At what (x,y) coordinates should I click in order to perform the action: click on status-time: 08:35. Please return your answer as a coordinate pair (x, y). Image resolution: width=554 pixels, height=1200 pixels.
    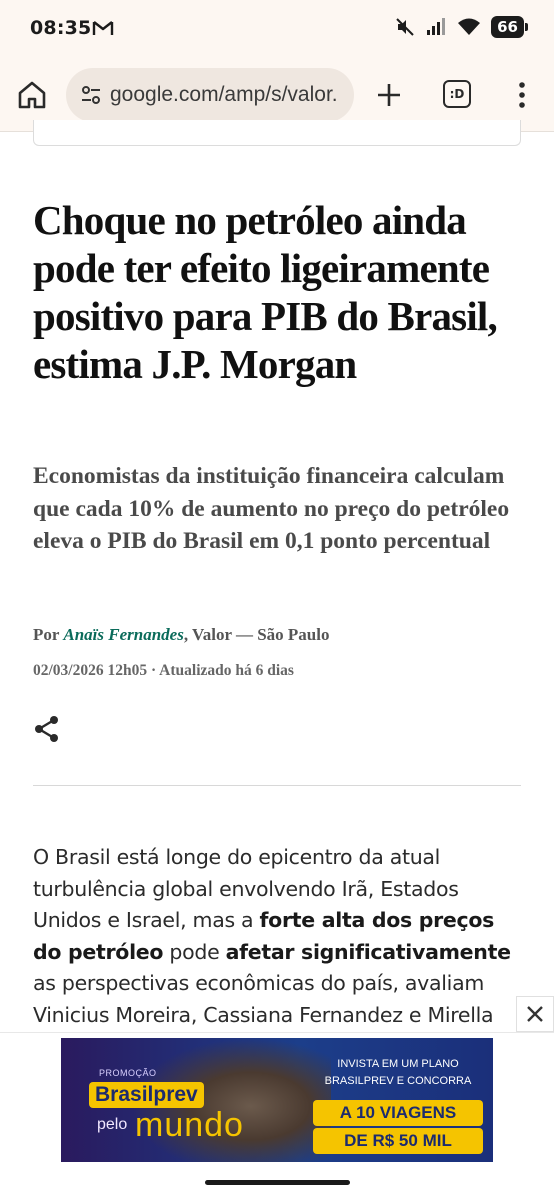
    Looking at the image, I should click on (61, 28).